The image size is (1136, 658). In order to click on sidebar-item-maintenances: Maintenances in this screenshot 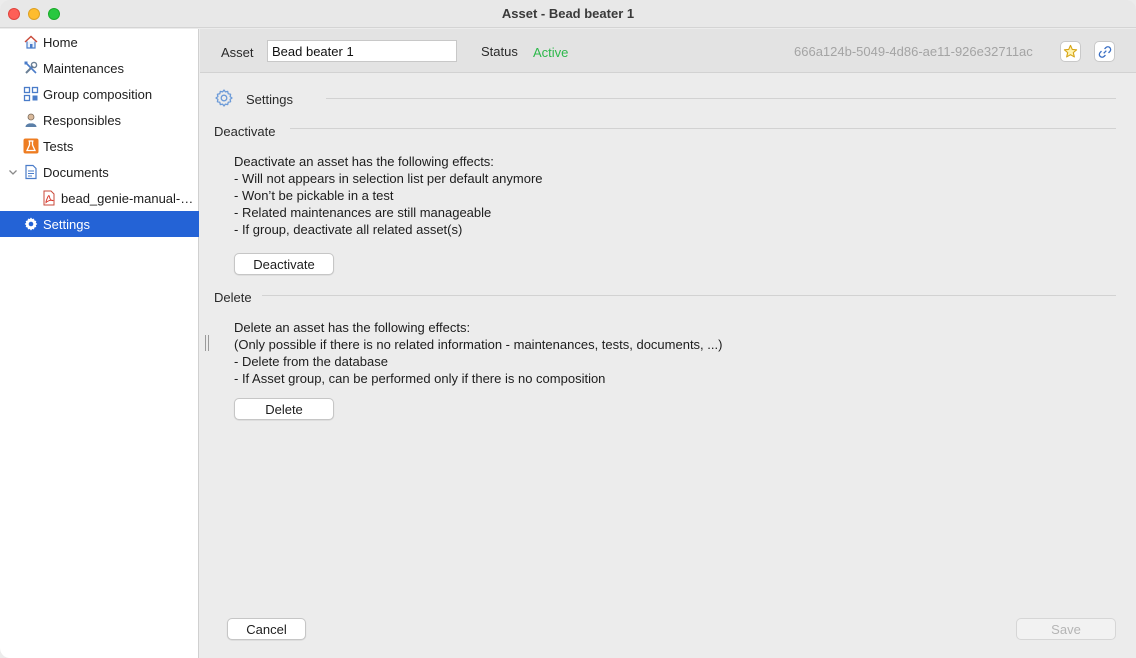, I will do `click(99, 68)`.